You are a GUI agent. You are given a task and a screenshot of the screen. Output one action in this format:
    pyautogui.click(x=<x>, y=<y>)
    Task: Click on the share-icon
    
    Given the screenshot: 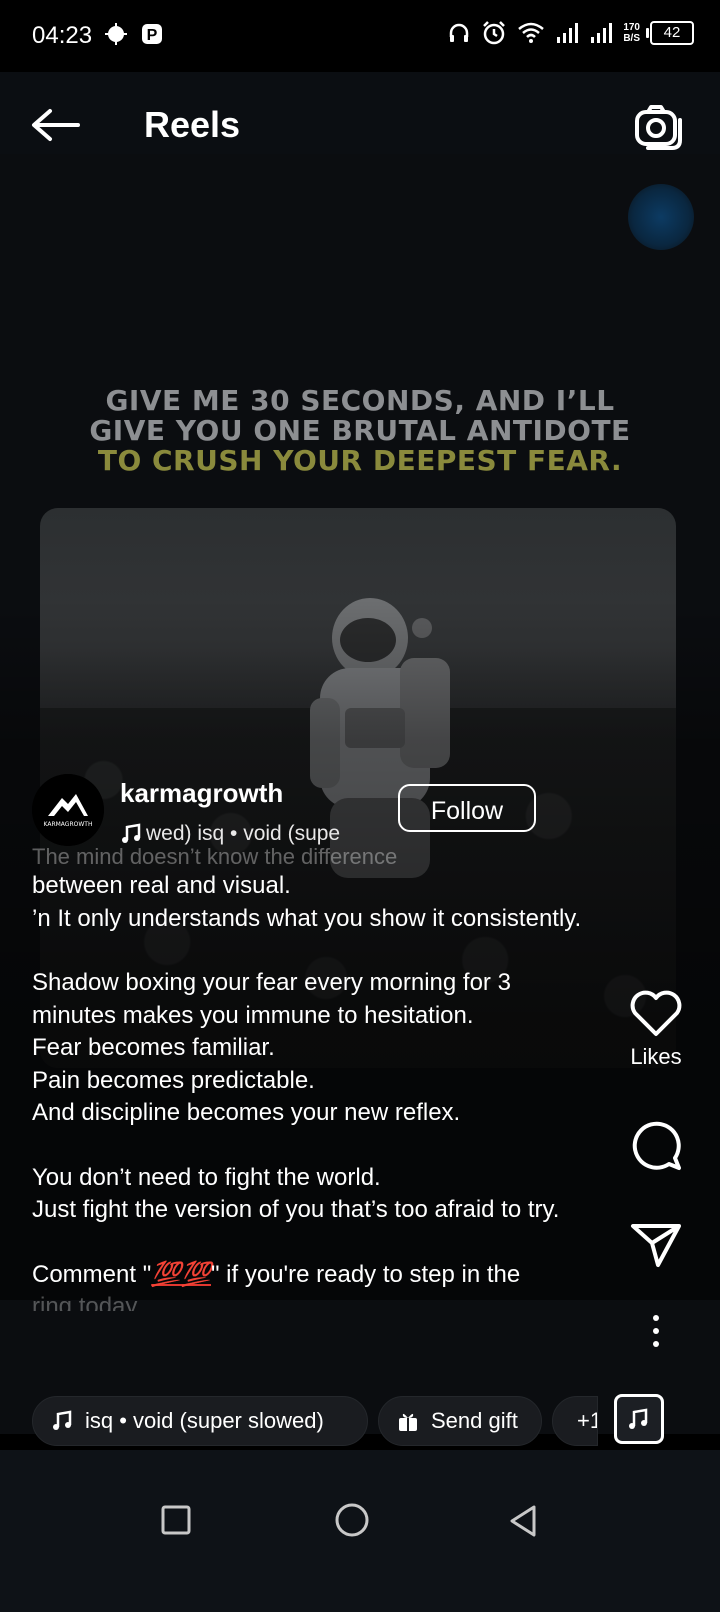 What is the action you would take?
    pyautogui.click(x=656, y=1245)
    